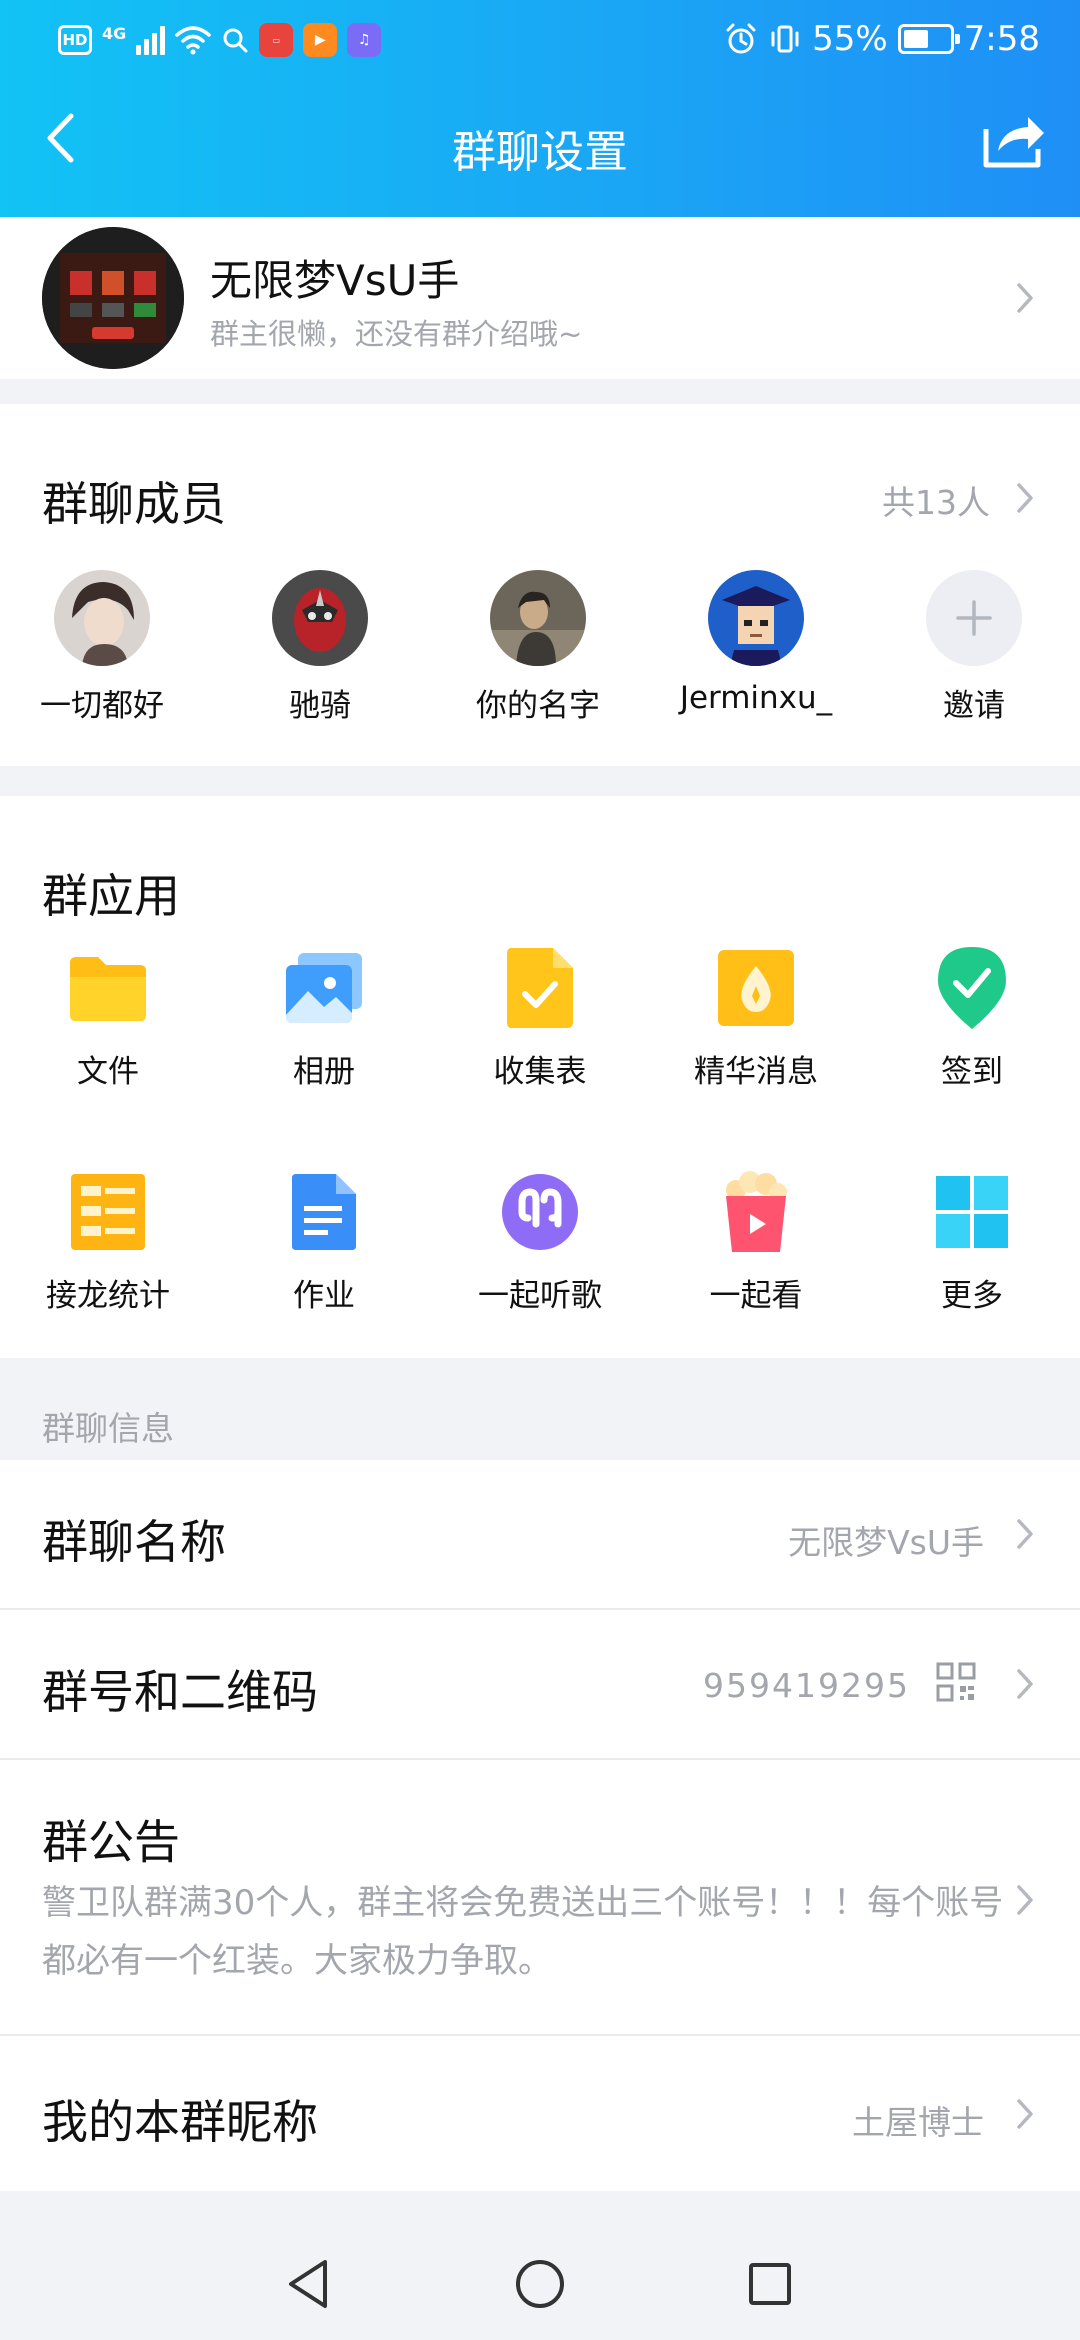  I want to click on member-name: 驰骑, so click(320, 706).